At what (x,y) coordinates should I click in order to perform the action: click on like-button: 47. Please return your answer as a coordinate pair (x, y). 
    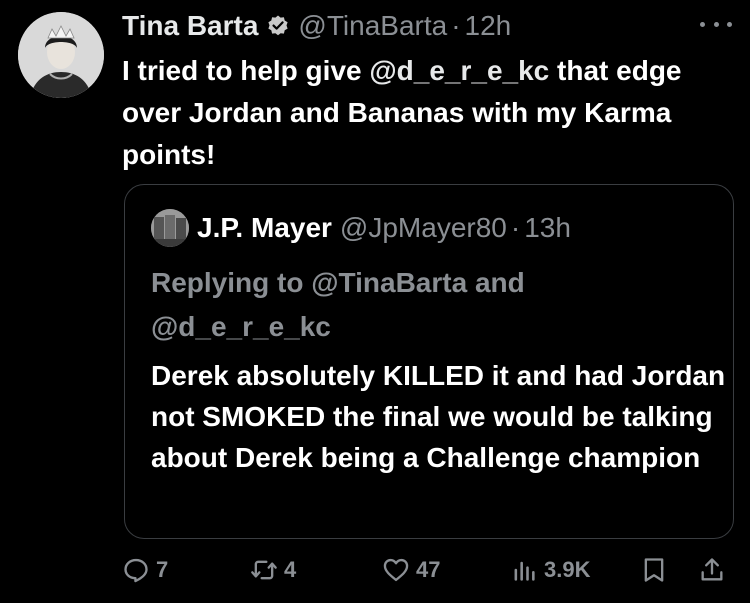
    Looking at the image, I should click on (411, 570).